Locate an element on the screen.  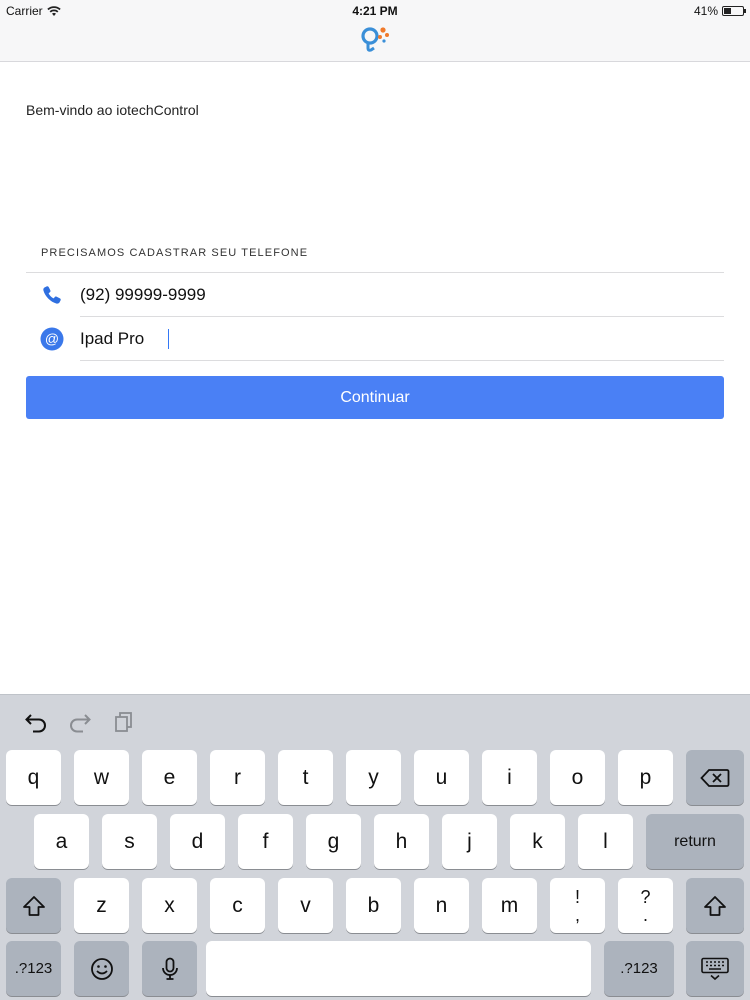
phone-field-row is located at coordinates (375, 295).